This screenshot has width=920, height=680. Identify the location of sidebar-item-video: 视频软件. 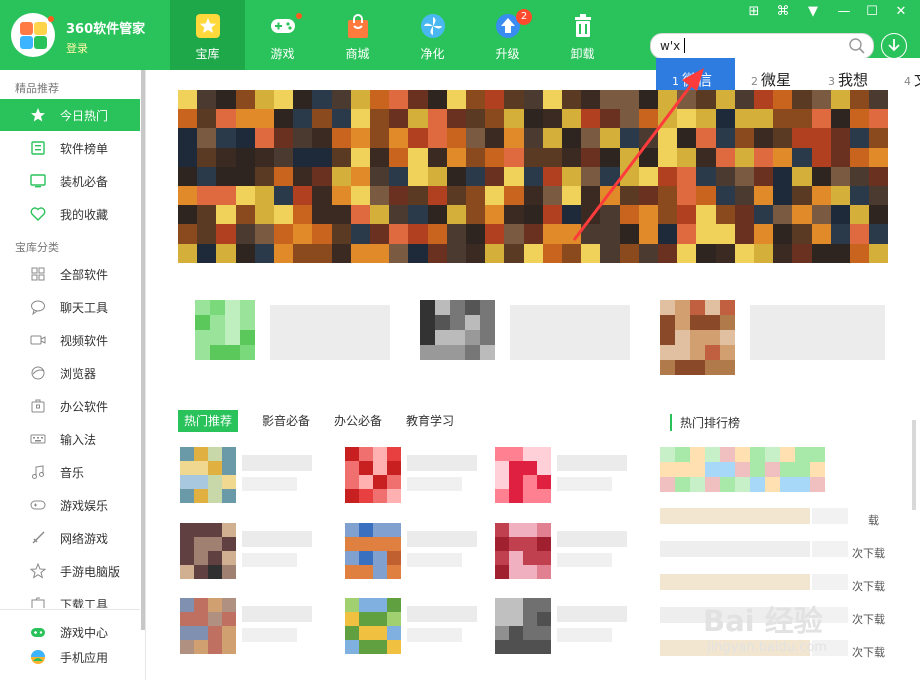
(70, 340).